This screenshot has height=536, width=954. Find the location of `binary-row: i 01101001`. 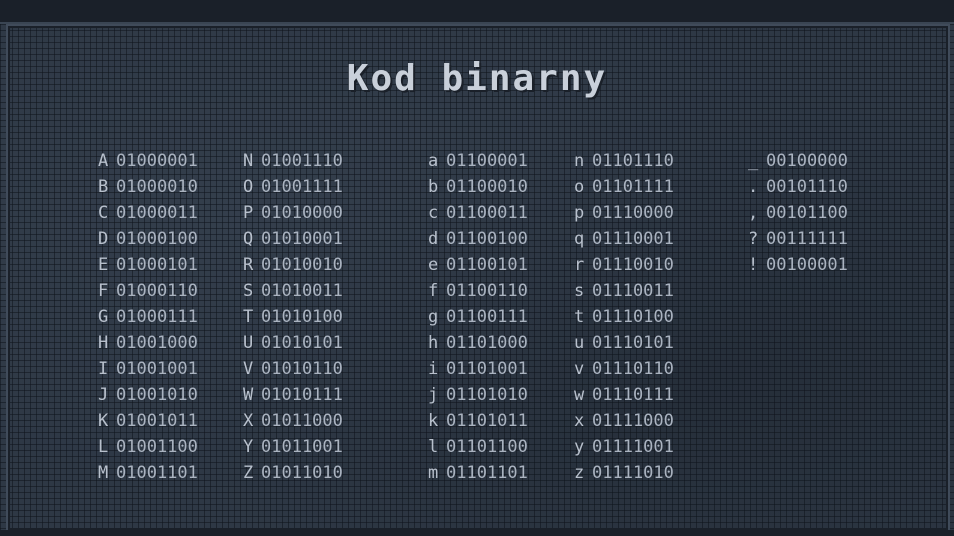

binary-row: i 01101001 is located at coordinates (478, 369).